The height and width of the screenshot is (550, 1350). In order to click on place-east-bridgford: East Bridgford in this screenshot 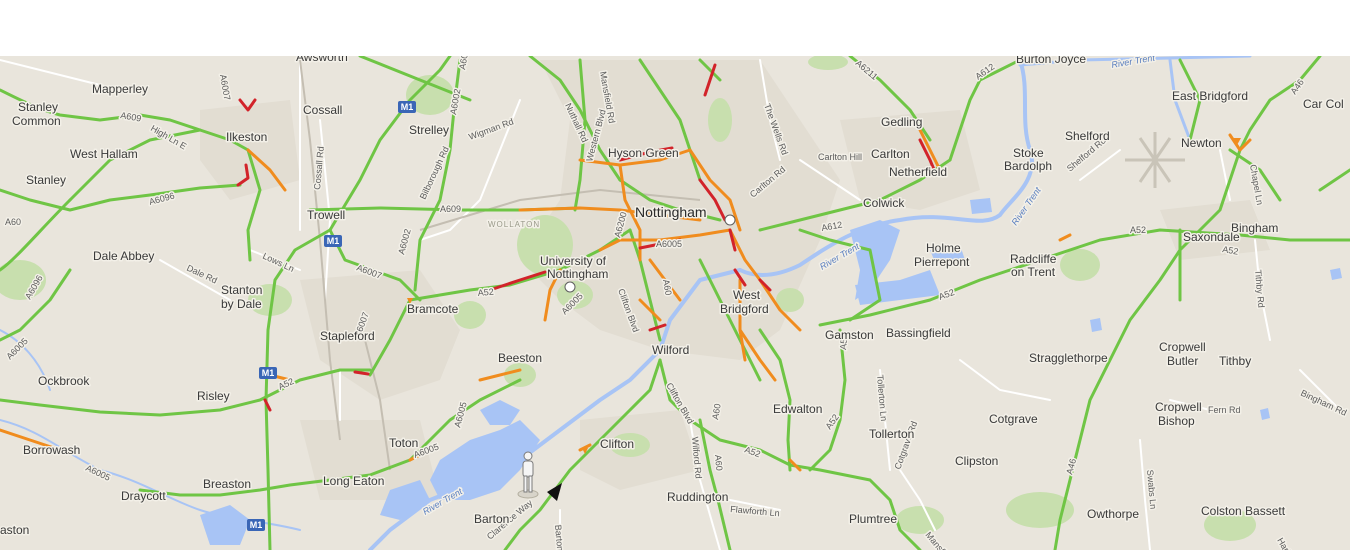, I will do `click(1210, 96)`.